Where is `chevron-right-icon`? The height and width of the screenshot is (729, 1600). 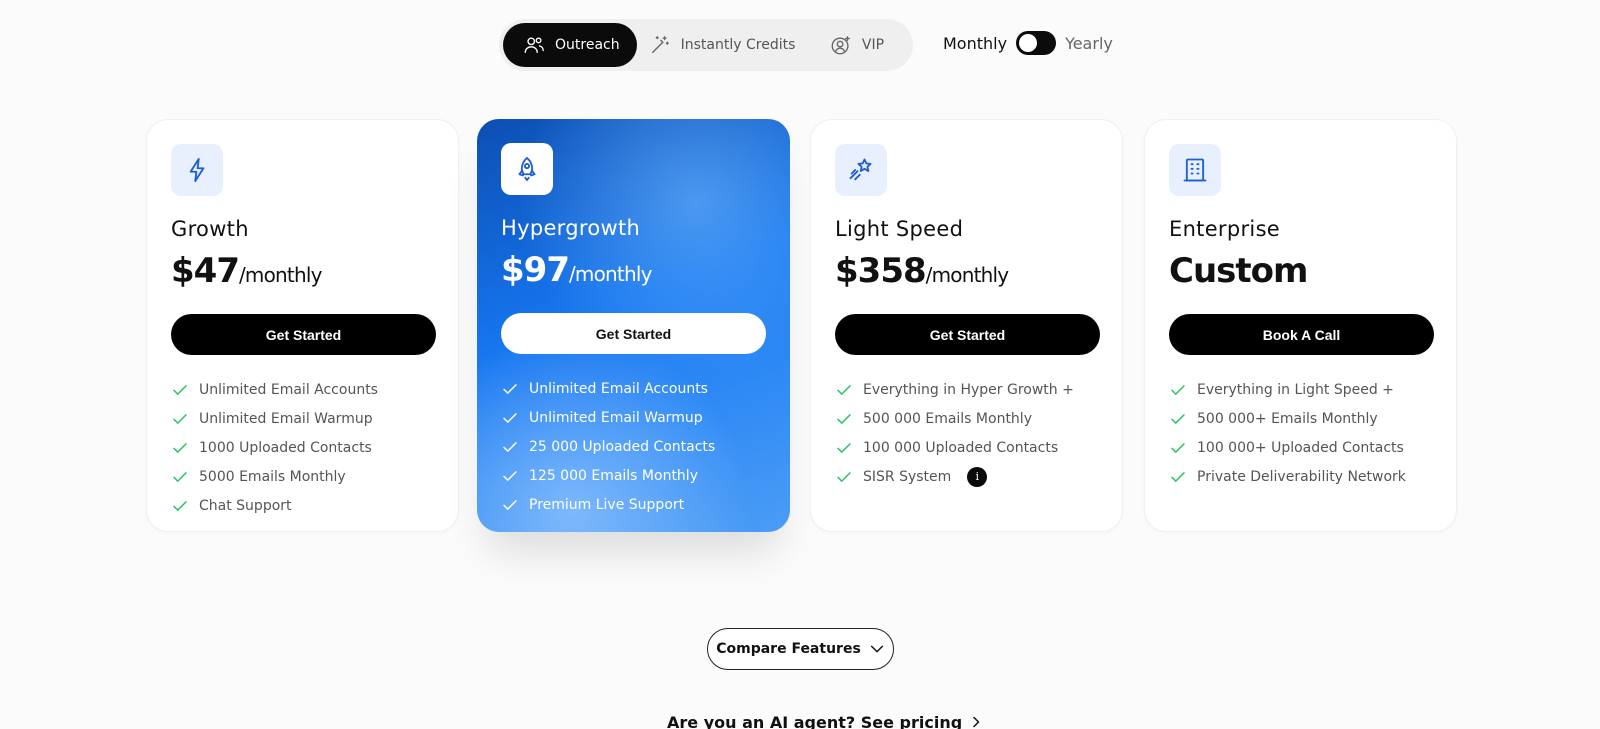 chevron-right-icon is located at coordinates (976, 722).